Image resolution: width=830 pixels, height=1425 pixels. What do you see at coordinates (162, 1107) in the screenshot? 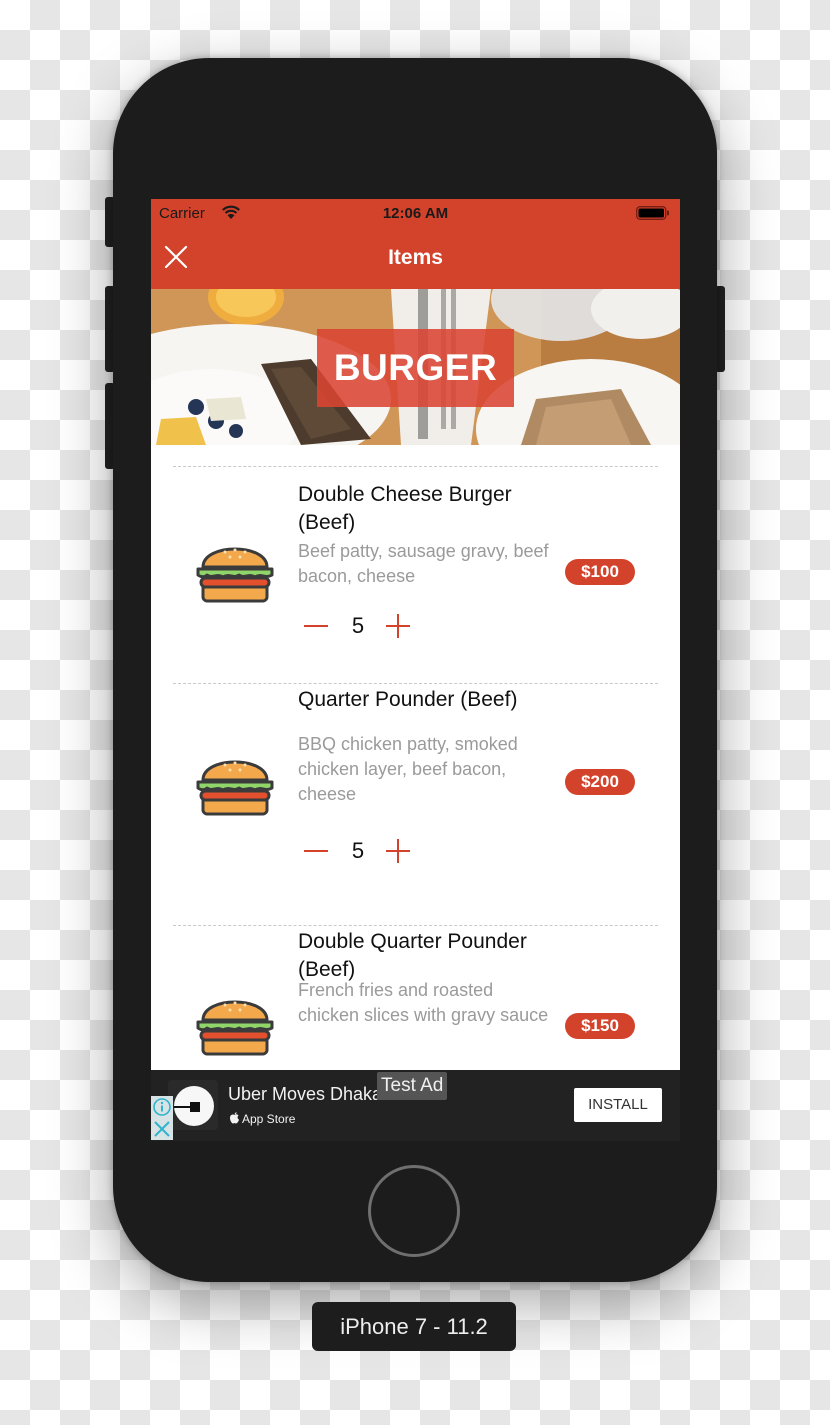
I see `ad-info-icon` at bounding box center [162, 1107].